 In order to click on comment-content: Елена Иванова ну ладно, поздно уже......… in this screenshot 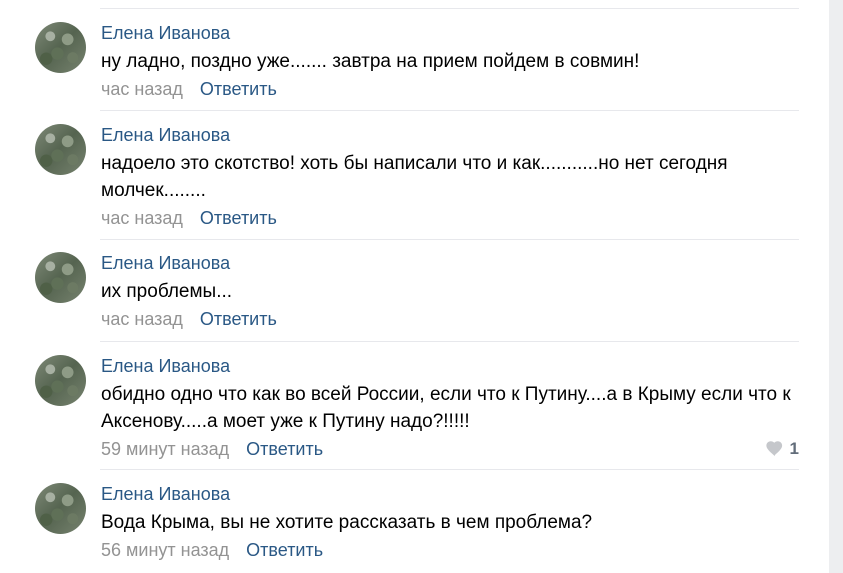, I will do `click(451, 61)`.